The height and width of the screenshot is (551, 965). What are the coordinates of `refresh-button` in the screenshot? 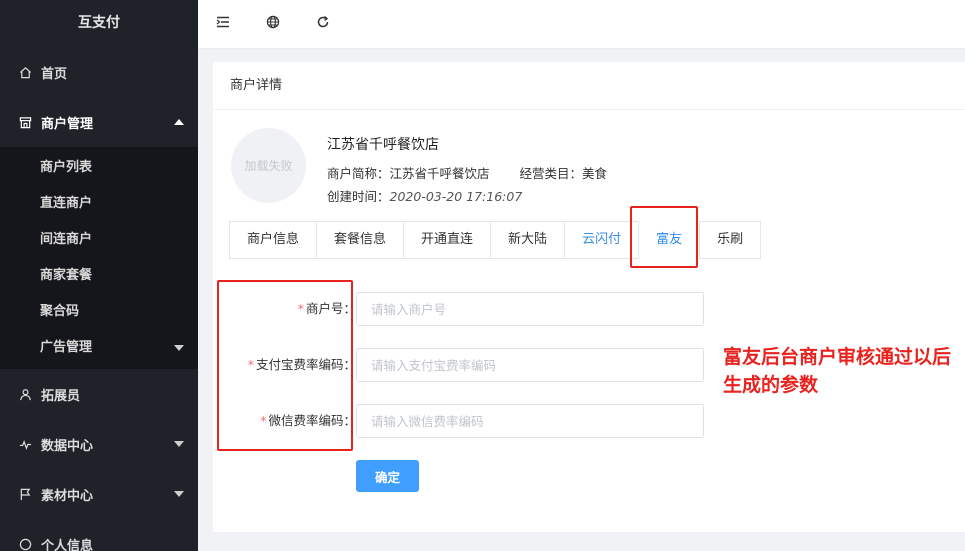 It's located at (323, 24).